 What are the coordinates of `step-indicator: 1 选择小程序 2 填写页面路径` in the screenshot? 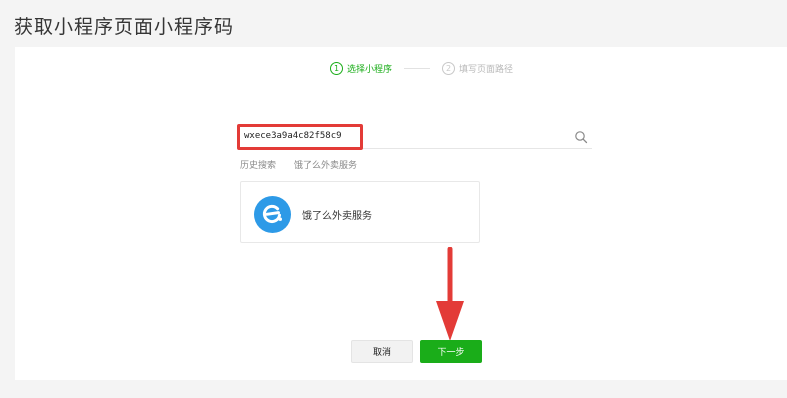 It's located at (421, 68).